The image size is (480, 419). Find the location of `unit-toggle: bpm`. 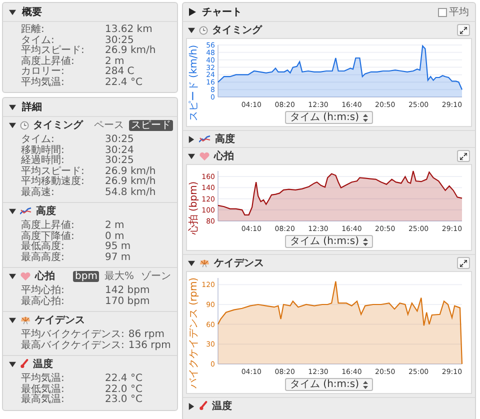

unit-toggle: bpm is located at coordinates (86, 276).